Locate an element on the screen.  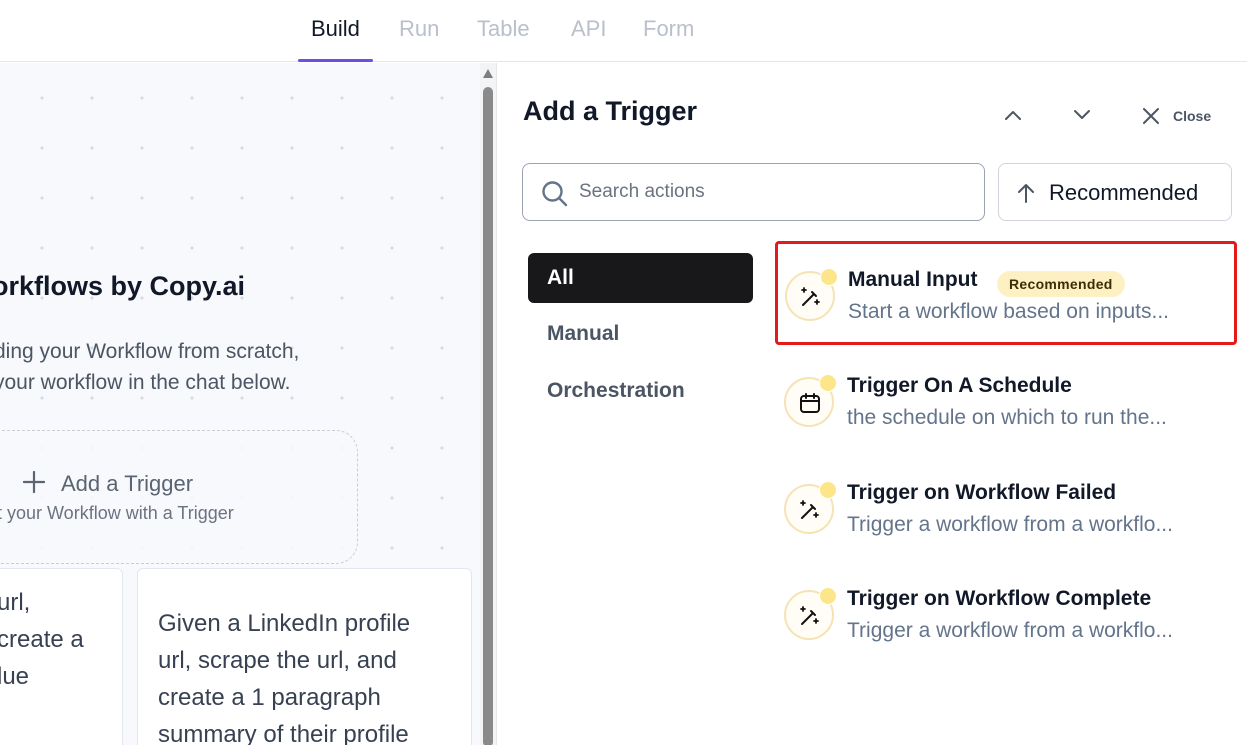
action-name: Trigger On A Schedule is located at coordinates (959, 385).